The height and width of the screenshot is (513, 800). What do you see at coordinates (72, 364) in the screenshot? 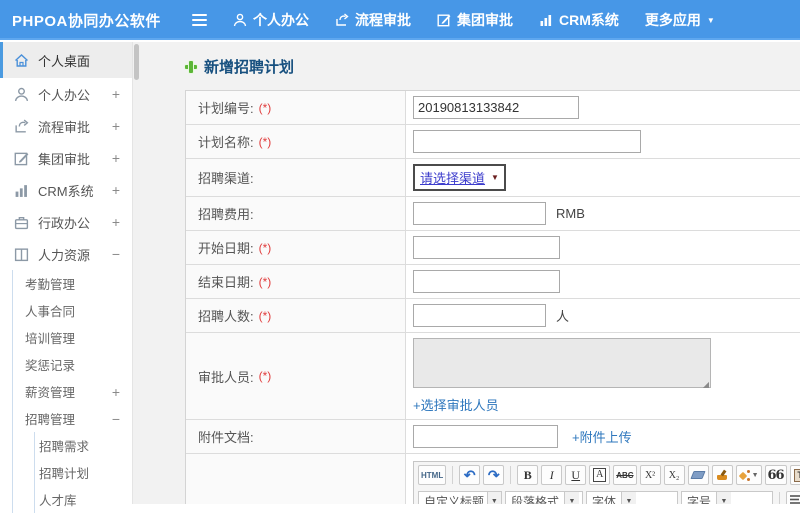
I see `sidebar-item-rewards: 奖惩记录` at bounding box center [72, 364].